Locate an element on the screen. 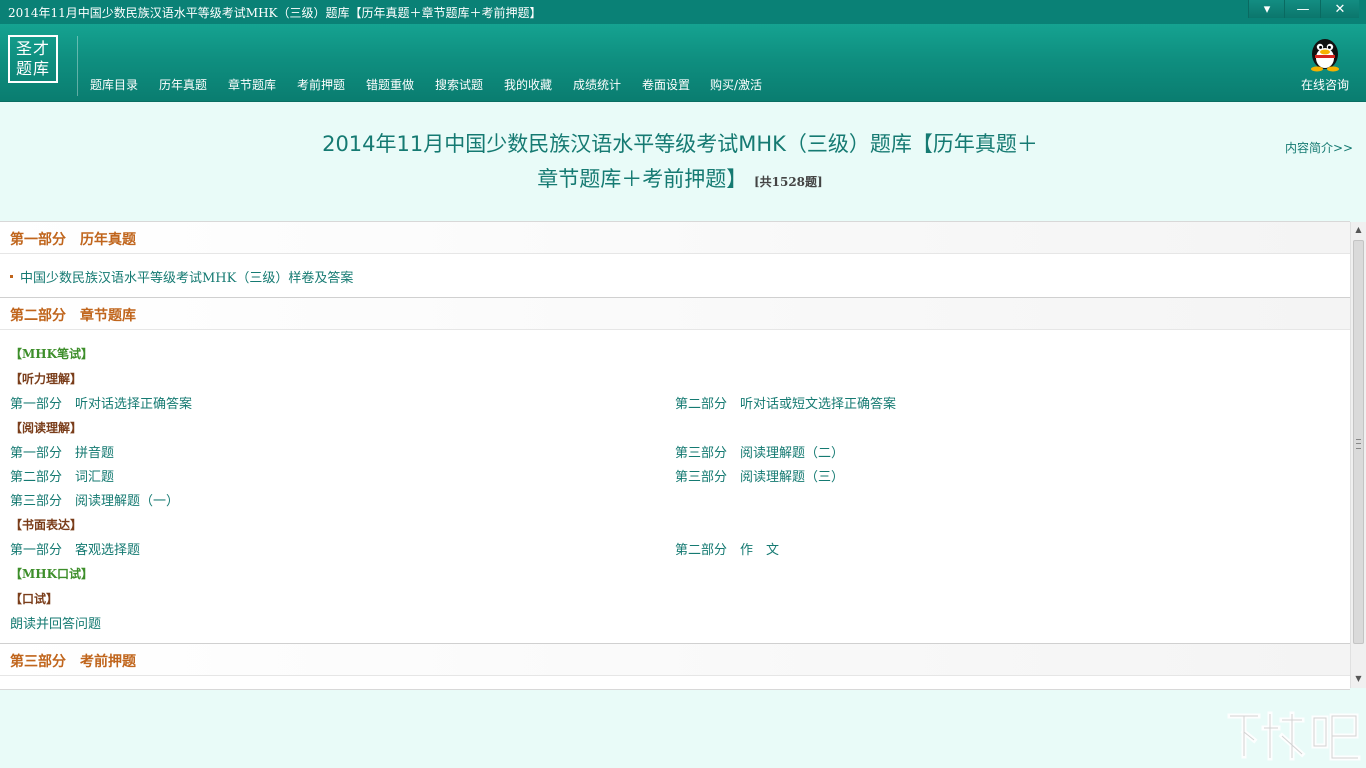 The image size is (1366, 768). section-header-mock-exams: 第三部分 考前押题 is located at coordinates (675, 660).